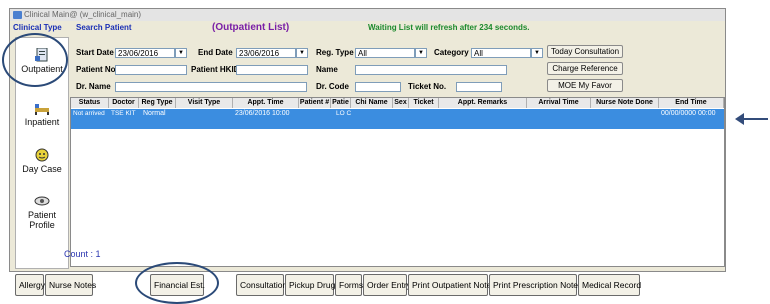  What do you see at coordinates (95, 52) in the screenshot?
I see `start-date-label: Start Date` at bounding box center [95, 52].